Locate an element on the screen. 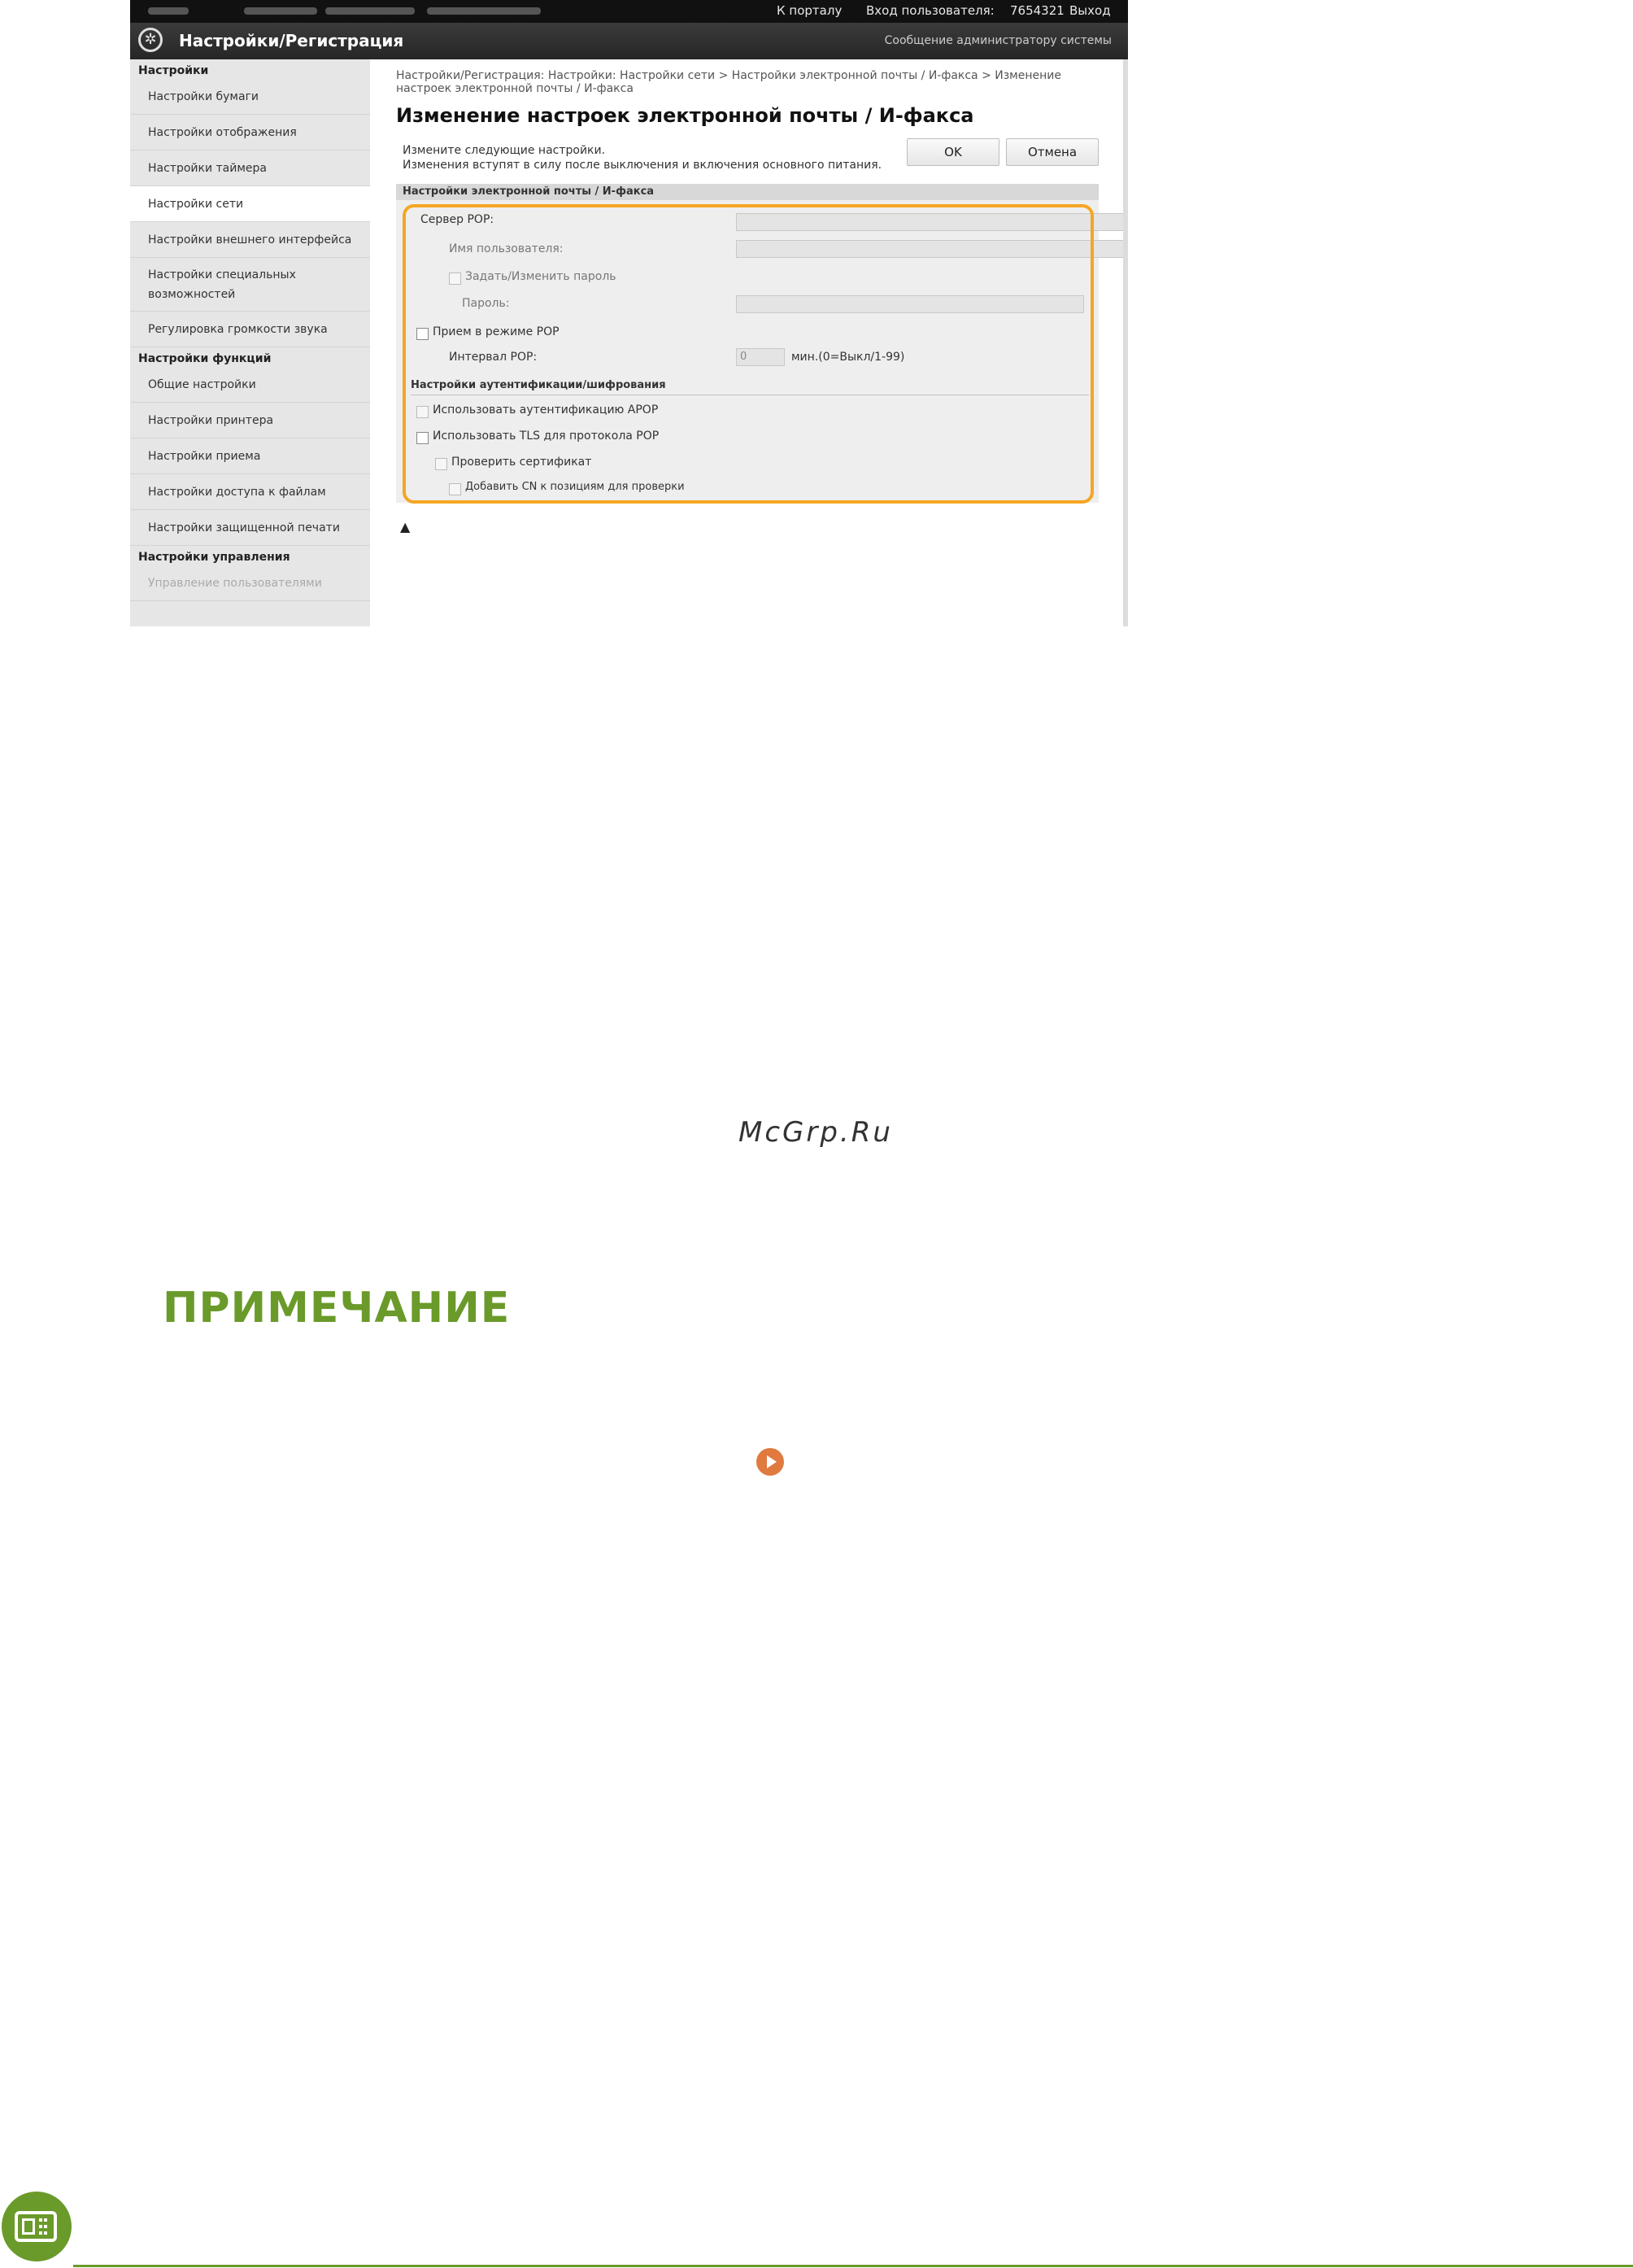 Image resolution: width=1633 pixels, height=2268 pixels. sidebar-item-volume: Регулировка громкости звука is located at coordinates (250, 329).